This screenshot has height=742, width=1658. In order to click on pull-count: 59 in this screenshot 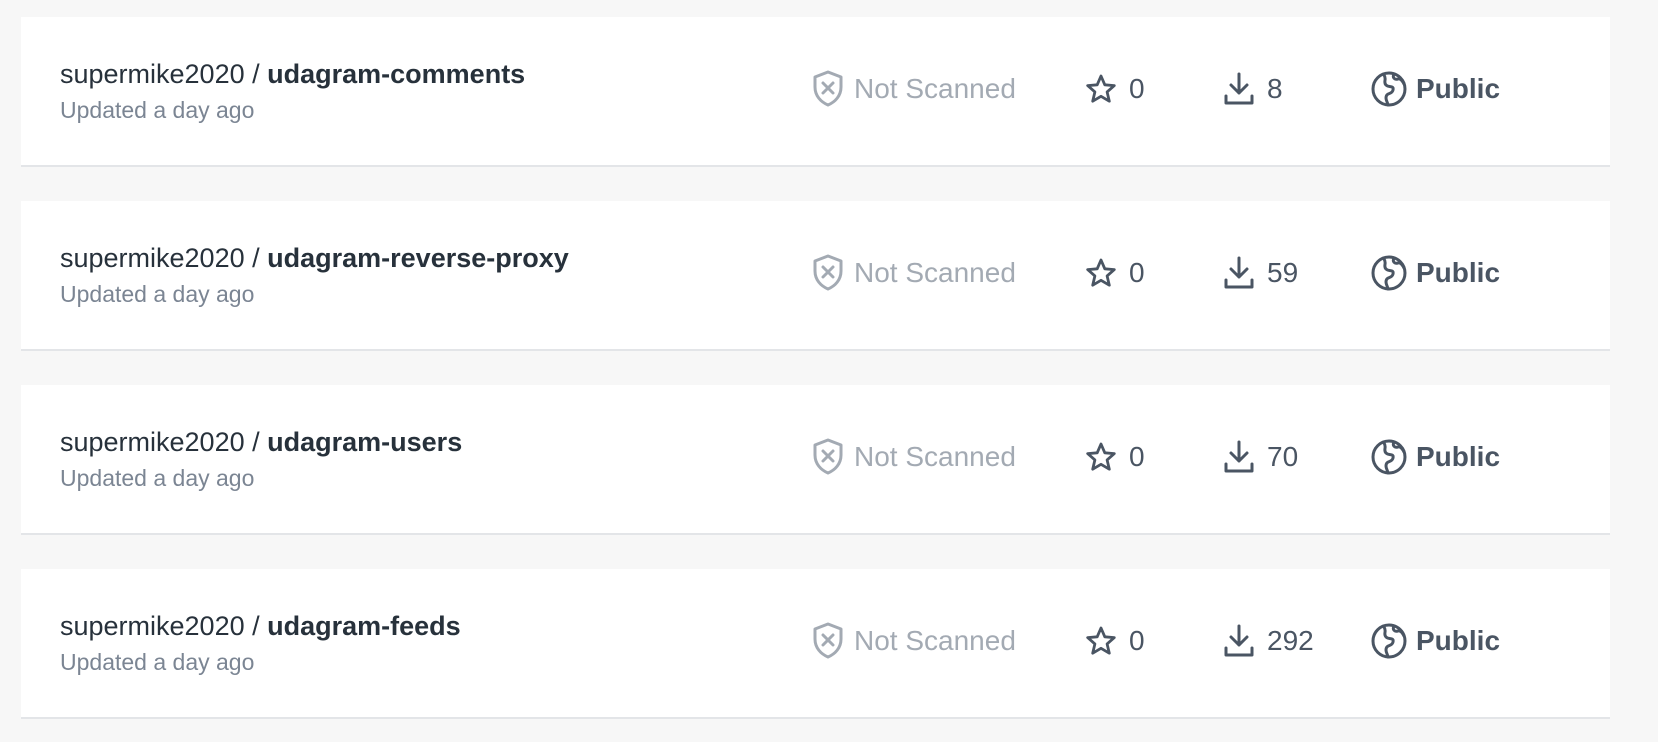, I will do `click(1260, 273)`.